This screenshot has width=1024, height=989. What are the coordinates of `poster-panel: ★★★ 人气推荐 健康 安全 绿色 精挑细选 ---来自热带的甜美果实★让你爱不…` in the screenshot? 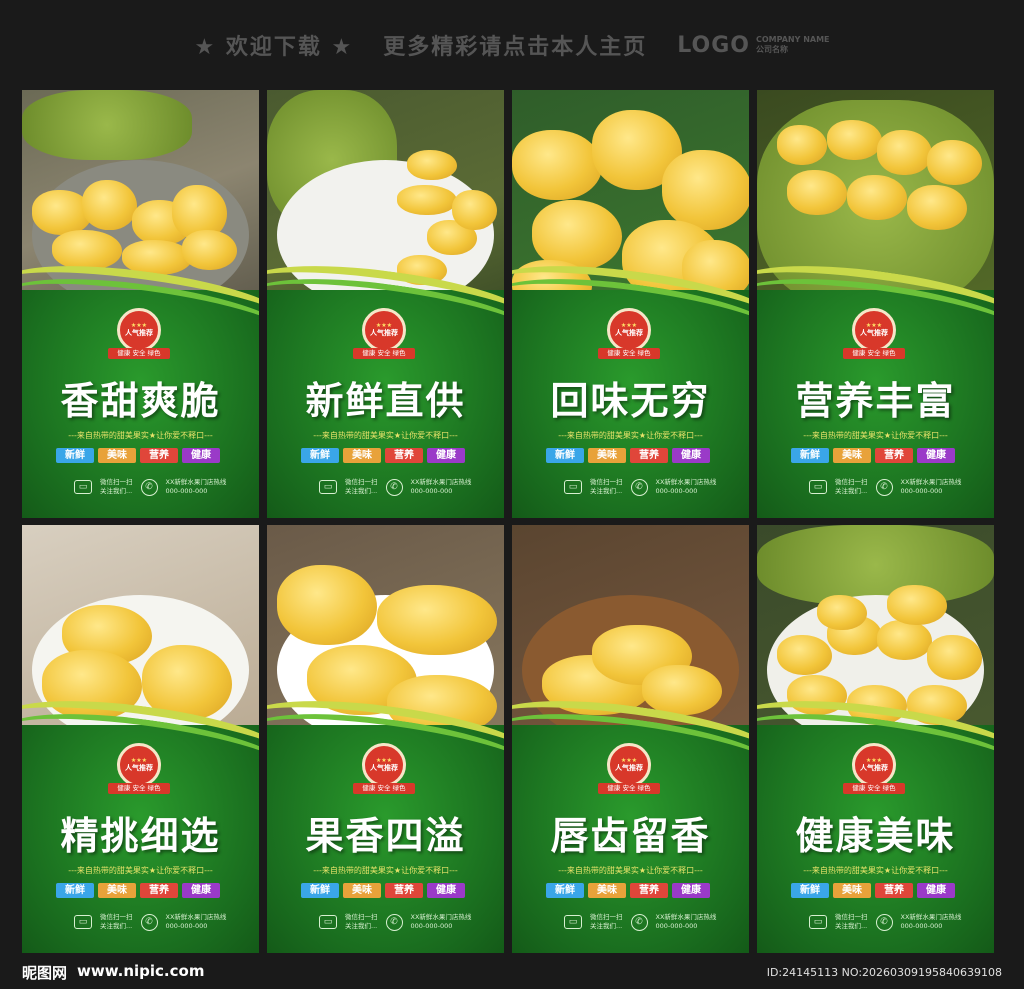 It's located at (140, 739).